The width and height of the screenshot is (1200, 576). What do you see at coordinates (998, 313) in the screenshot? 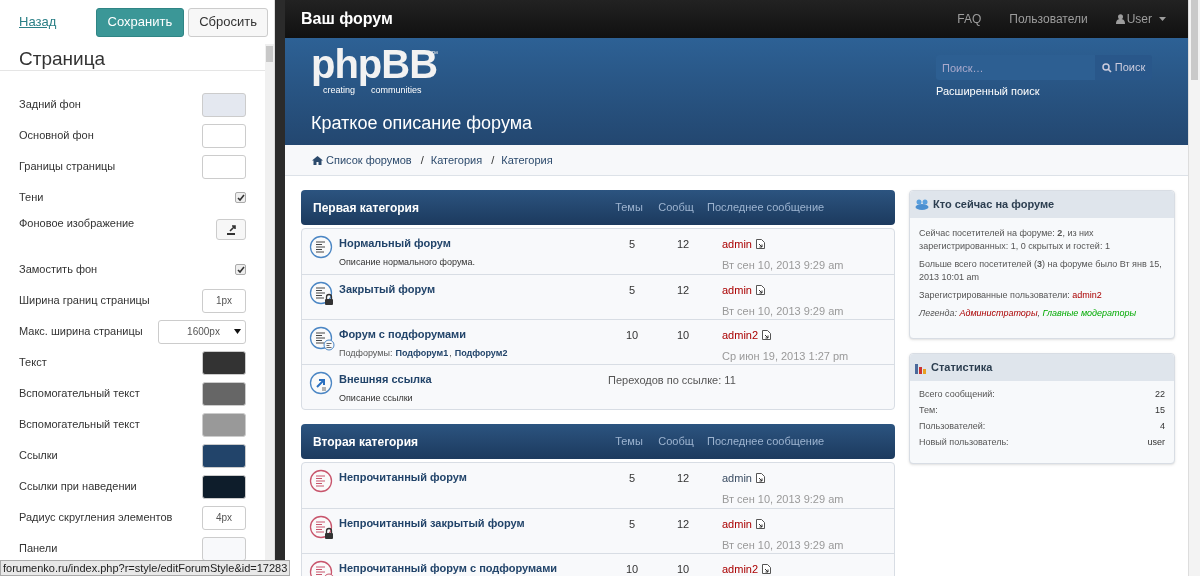
I see `group-link: Администраторы` at bounding box center [998, 313].